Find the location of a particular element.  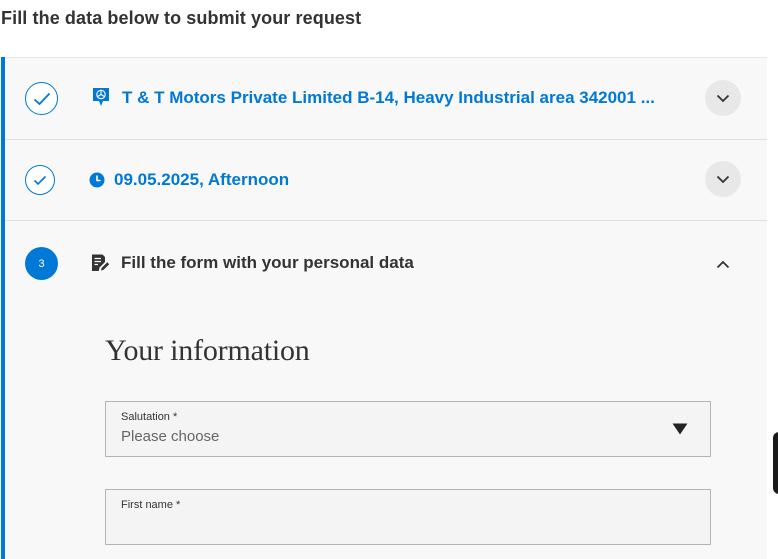

collapse-personal-data-button is located at coordinates (723, 264).